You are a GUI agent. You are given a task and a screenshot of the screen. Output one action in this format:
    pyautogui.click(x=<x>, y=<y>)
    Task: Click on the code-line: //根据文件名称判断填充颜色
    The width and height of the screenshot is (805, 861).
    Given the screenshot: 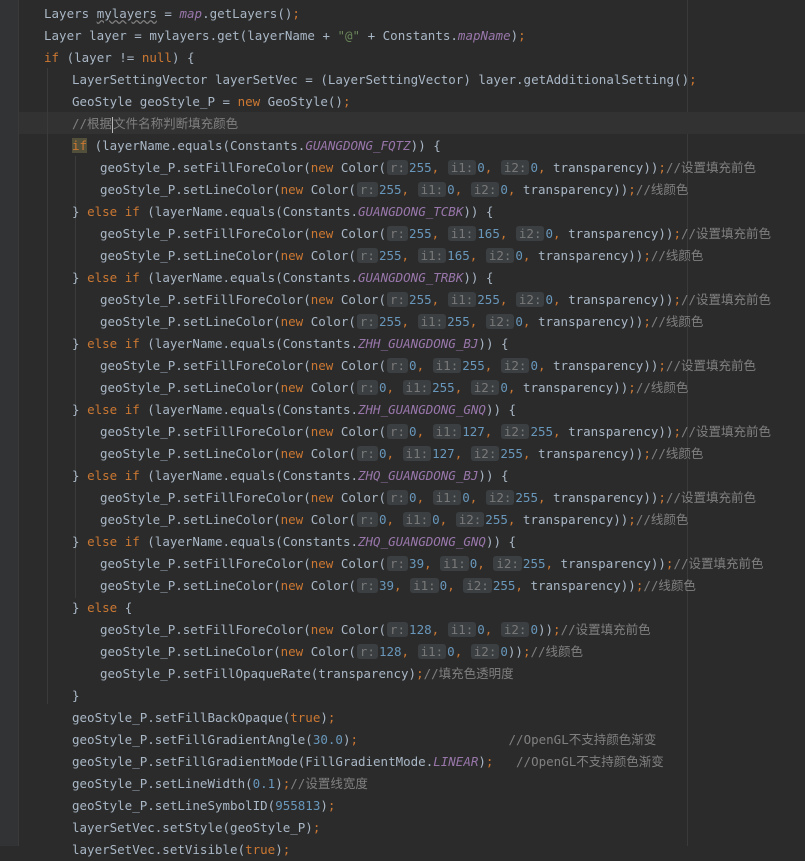 What is the action you would take?
    pyautogui.click(x=155, y=124)
    